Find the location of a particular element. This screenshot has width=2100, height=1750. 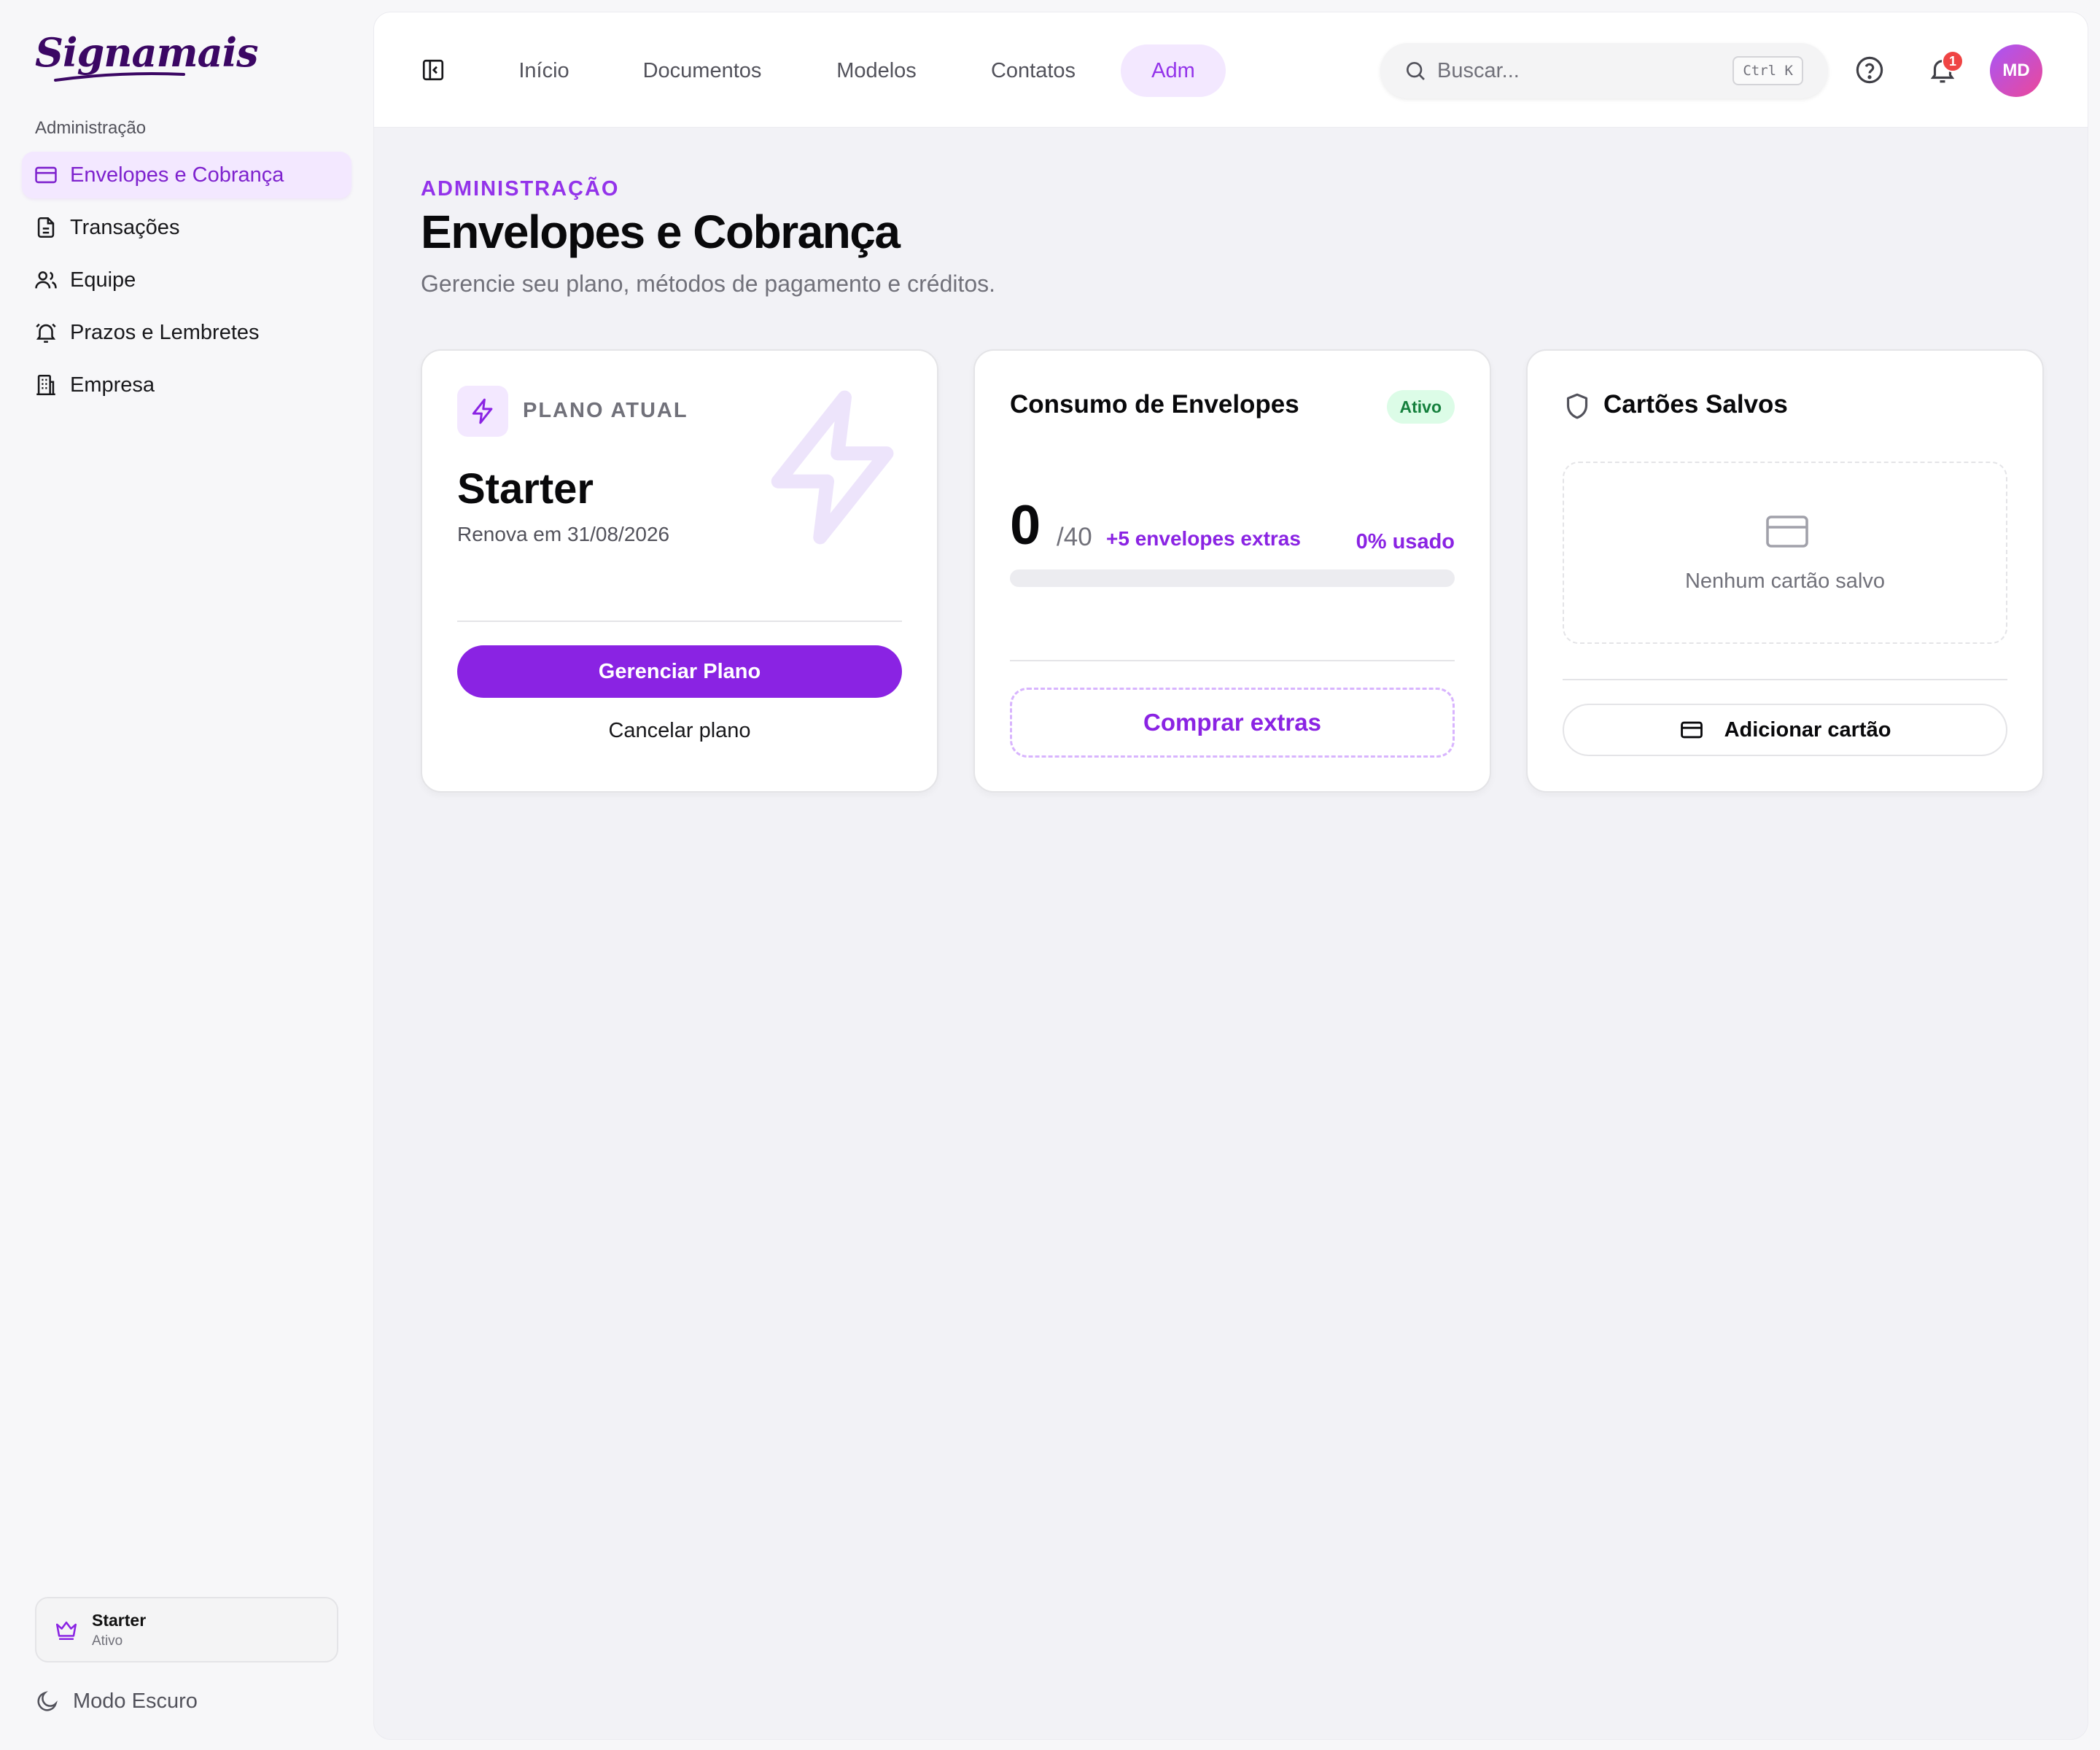

plan-icon-box is located at coordinates (482, 411).